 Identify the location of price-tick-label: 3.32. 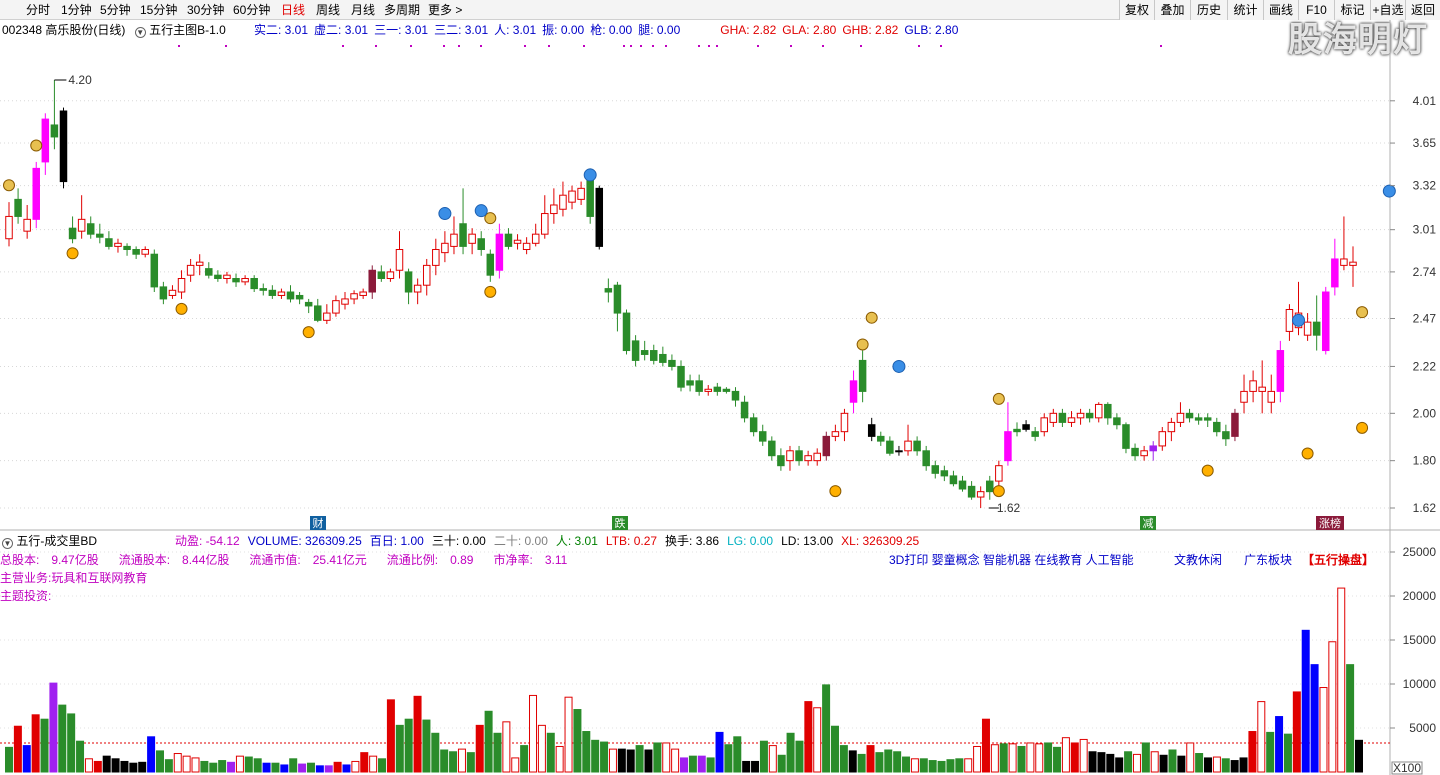
(1425, 186).